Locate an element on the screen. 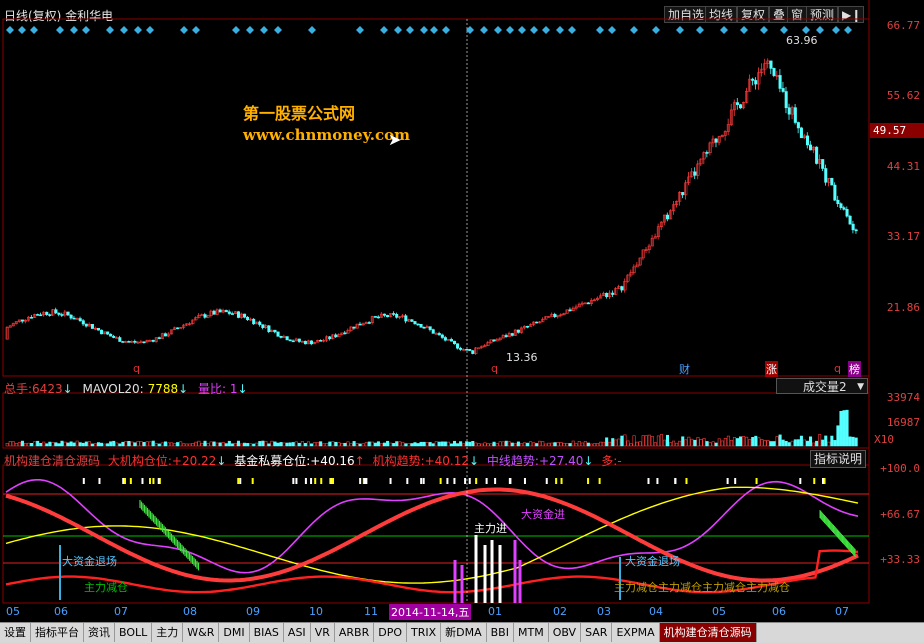 The image size is (924, 643). indicator-dropdown: 成交量2 ▼ is located at coordinates (822, 386).